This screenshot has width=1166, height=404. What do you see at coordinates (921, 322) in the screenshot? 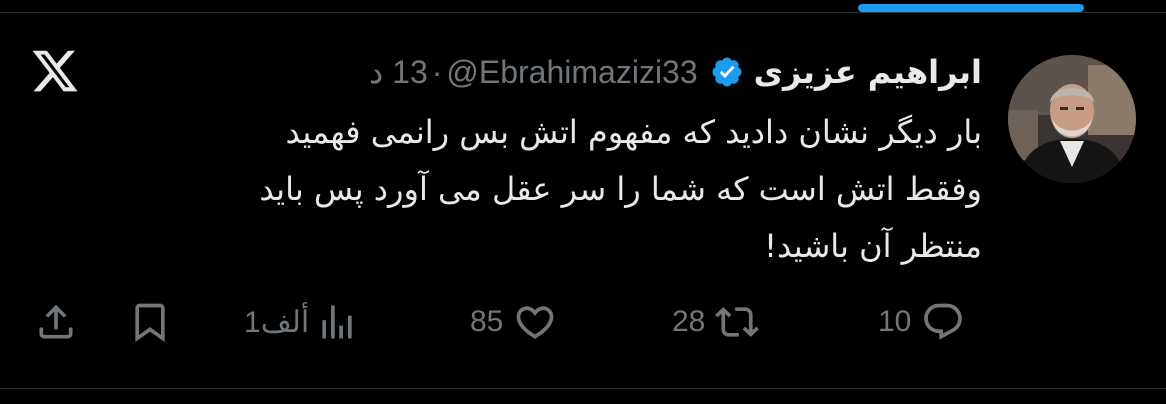
I see `reply-button: 10` at bounding box center [921, 322].